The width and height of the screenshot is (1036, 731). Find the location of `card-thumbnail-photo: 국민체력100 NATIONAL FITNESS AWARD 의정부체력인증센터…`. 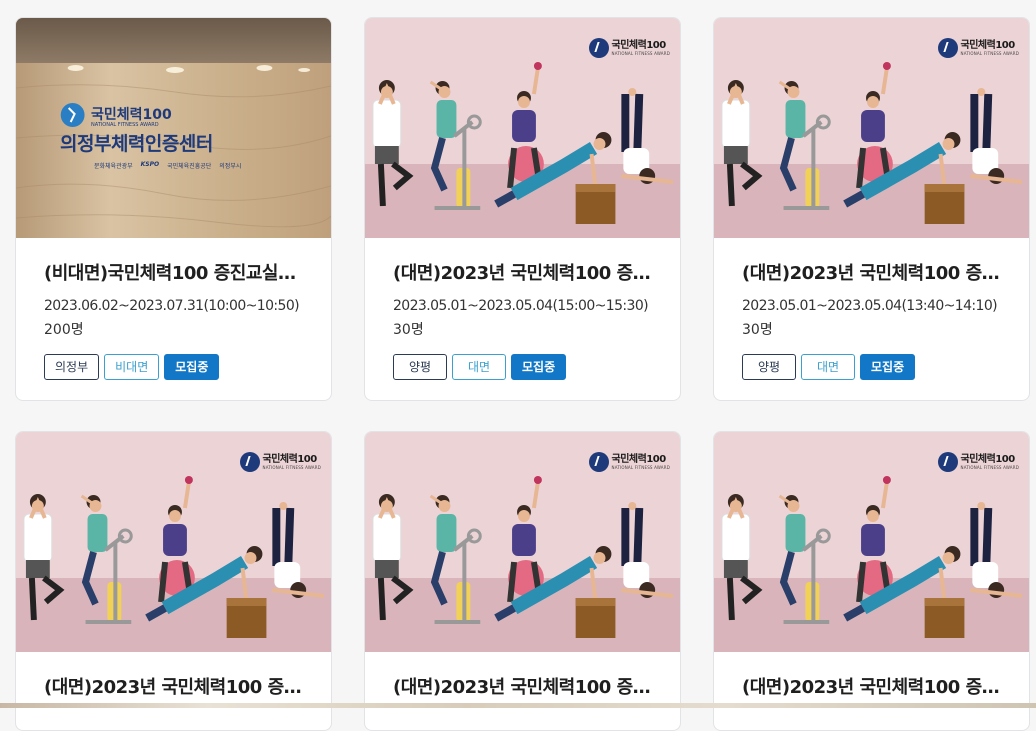

card-thumbnail-photo: 국민체력100 NATIONAL FITNESS AWARD 의정부체력인증센터… is located at coordinates (173, 128).